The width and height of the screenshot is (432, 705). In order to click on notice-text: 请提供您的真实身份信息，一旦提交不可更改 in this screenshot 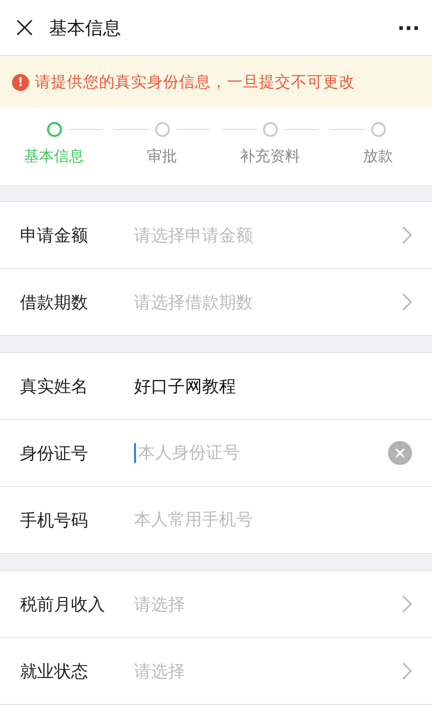, I will do `click(195, 82)`.